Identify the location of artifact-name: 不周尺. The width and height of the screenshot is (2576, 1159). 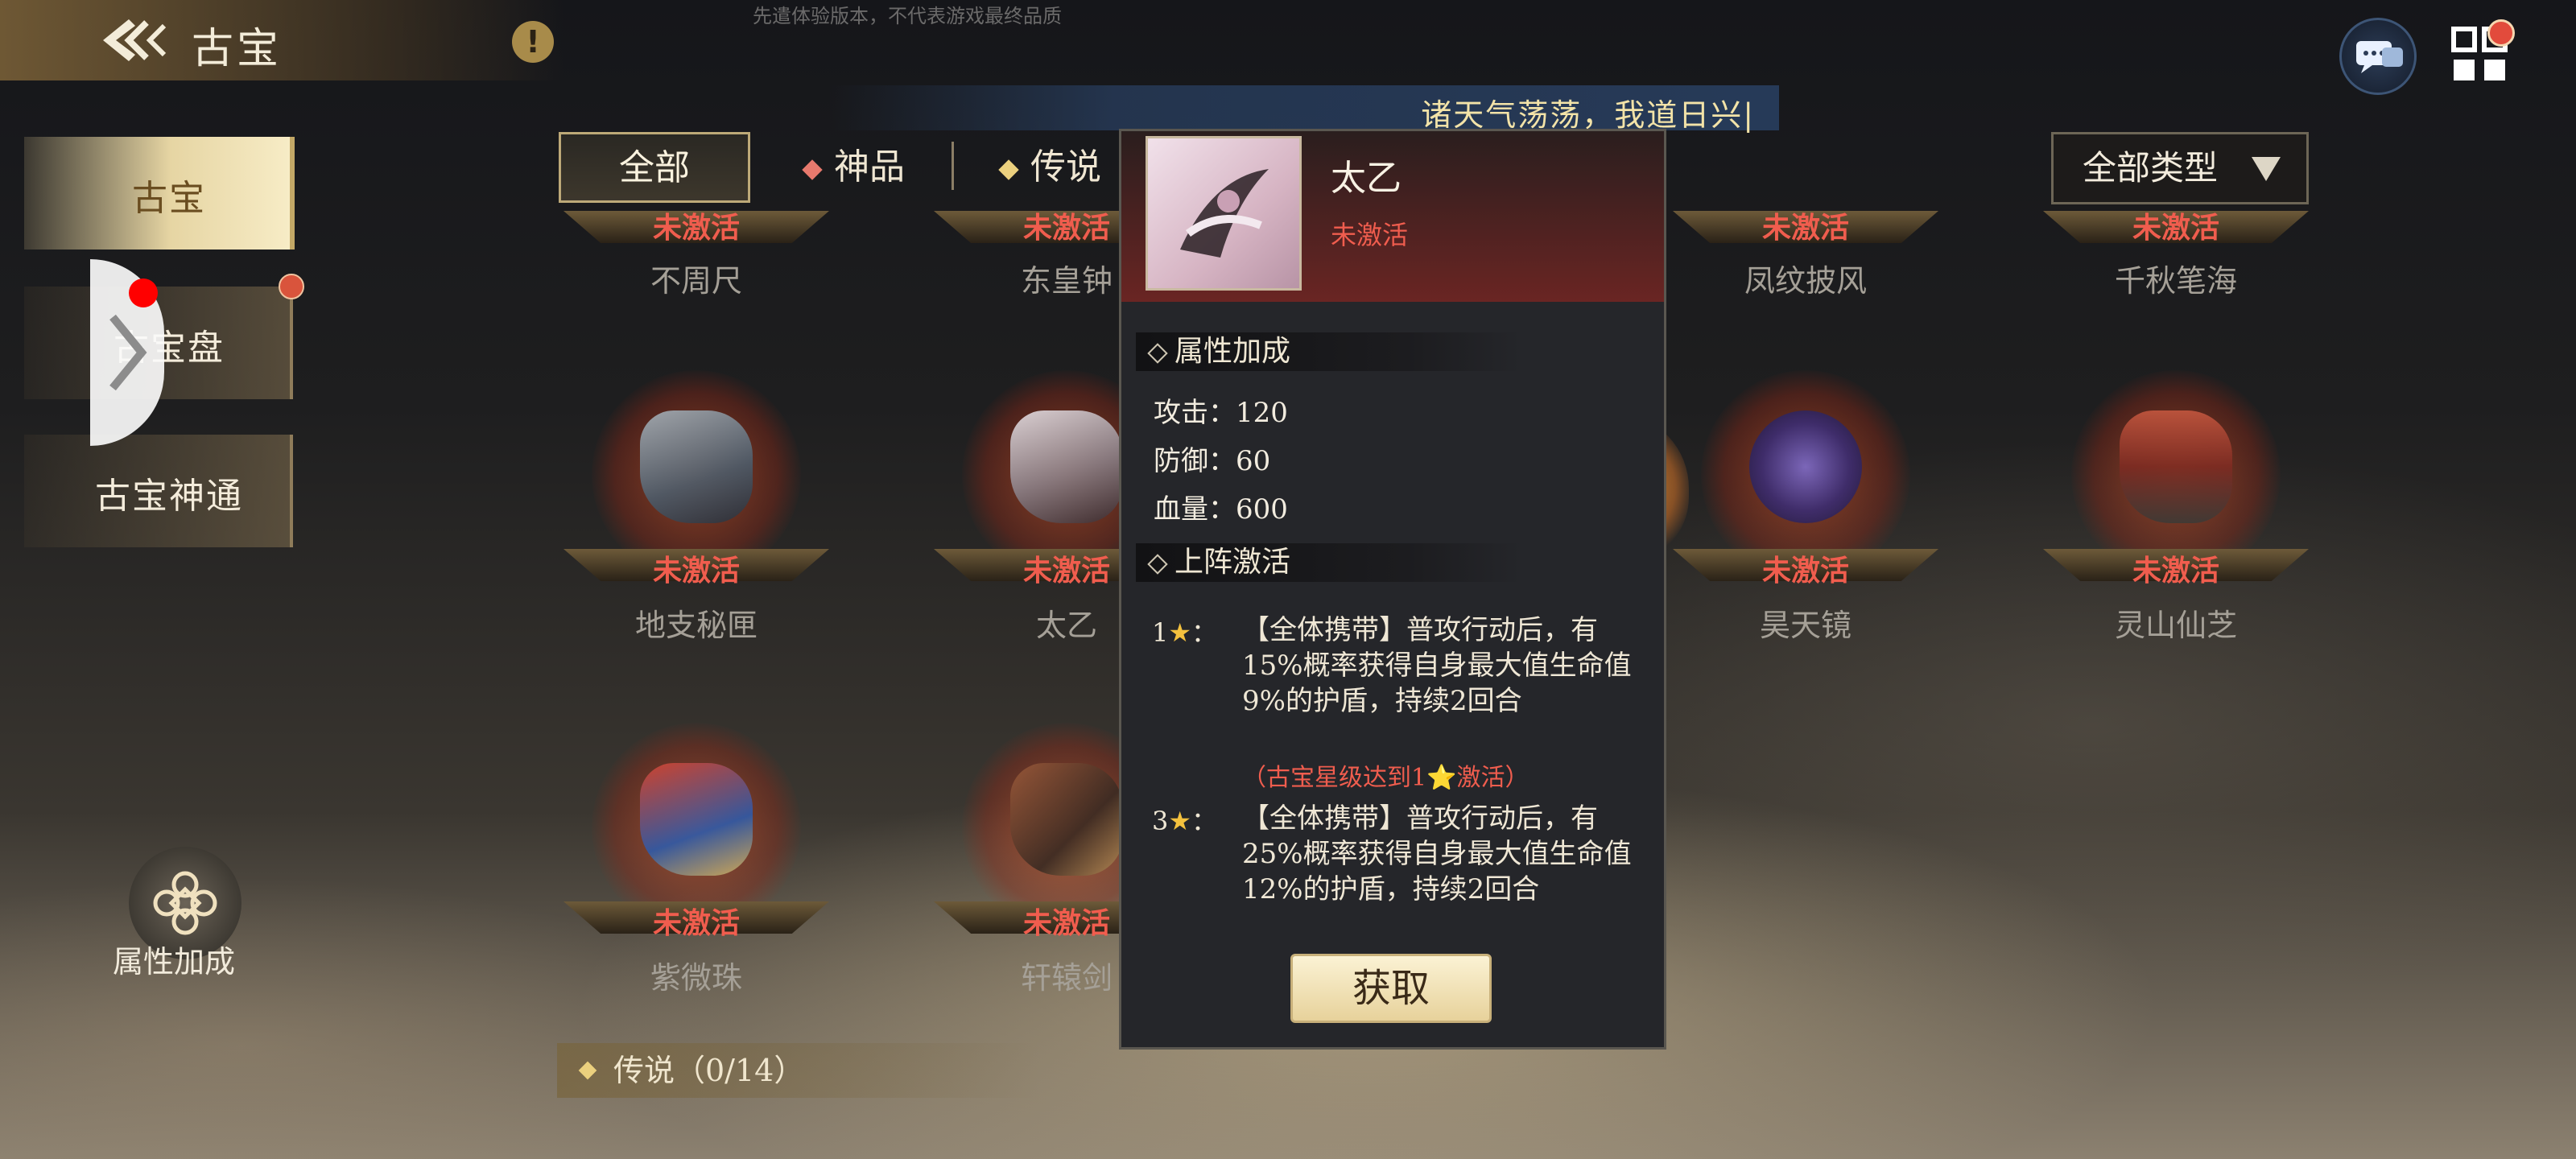
(696, 281).